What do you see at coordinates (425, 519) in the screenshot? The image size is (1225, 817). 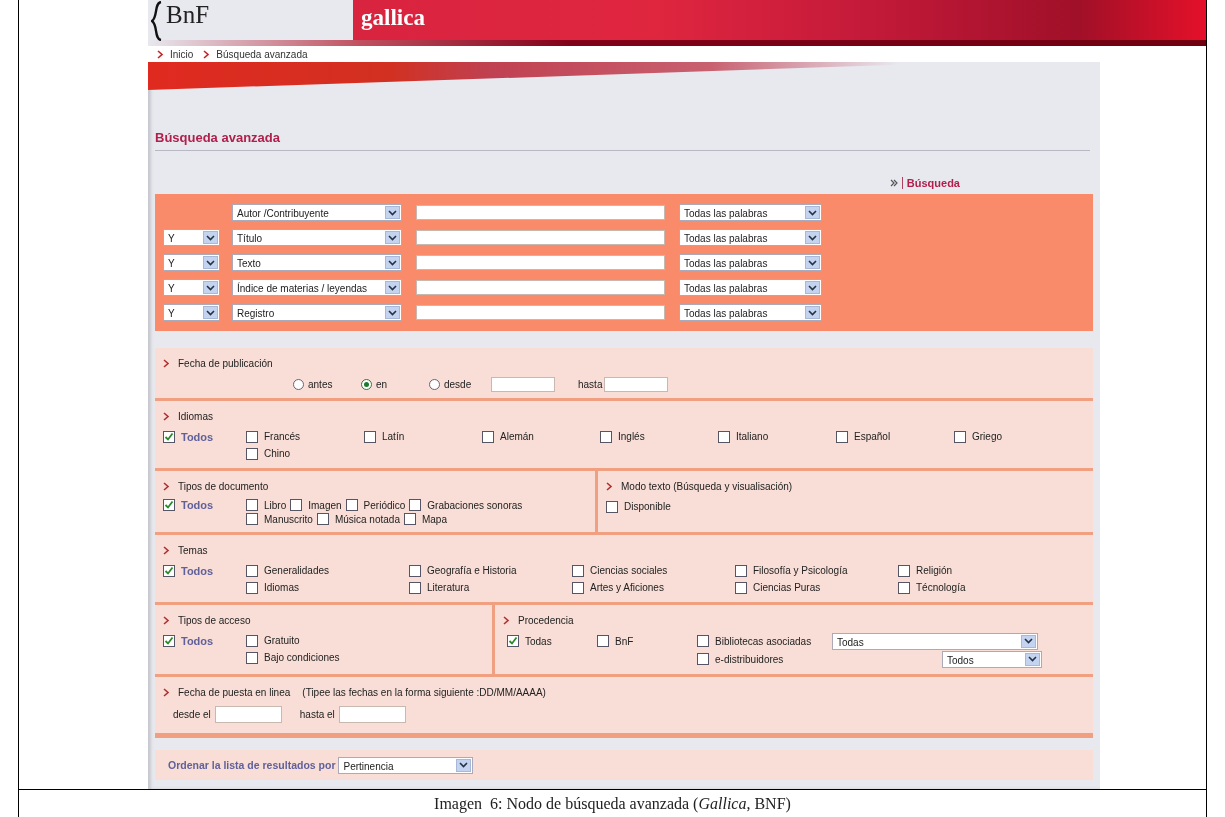 I see `checkbox-option: Mapa` at bounding box center [425, 519].